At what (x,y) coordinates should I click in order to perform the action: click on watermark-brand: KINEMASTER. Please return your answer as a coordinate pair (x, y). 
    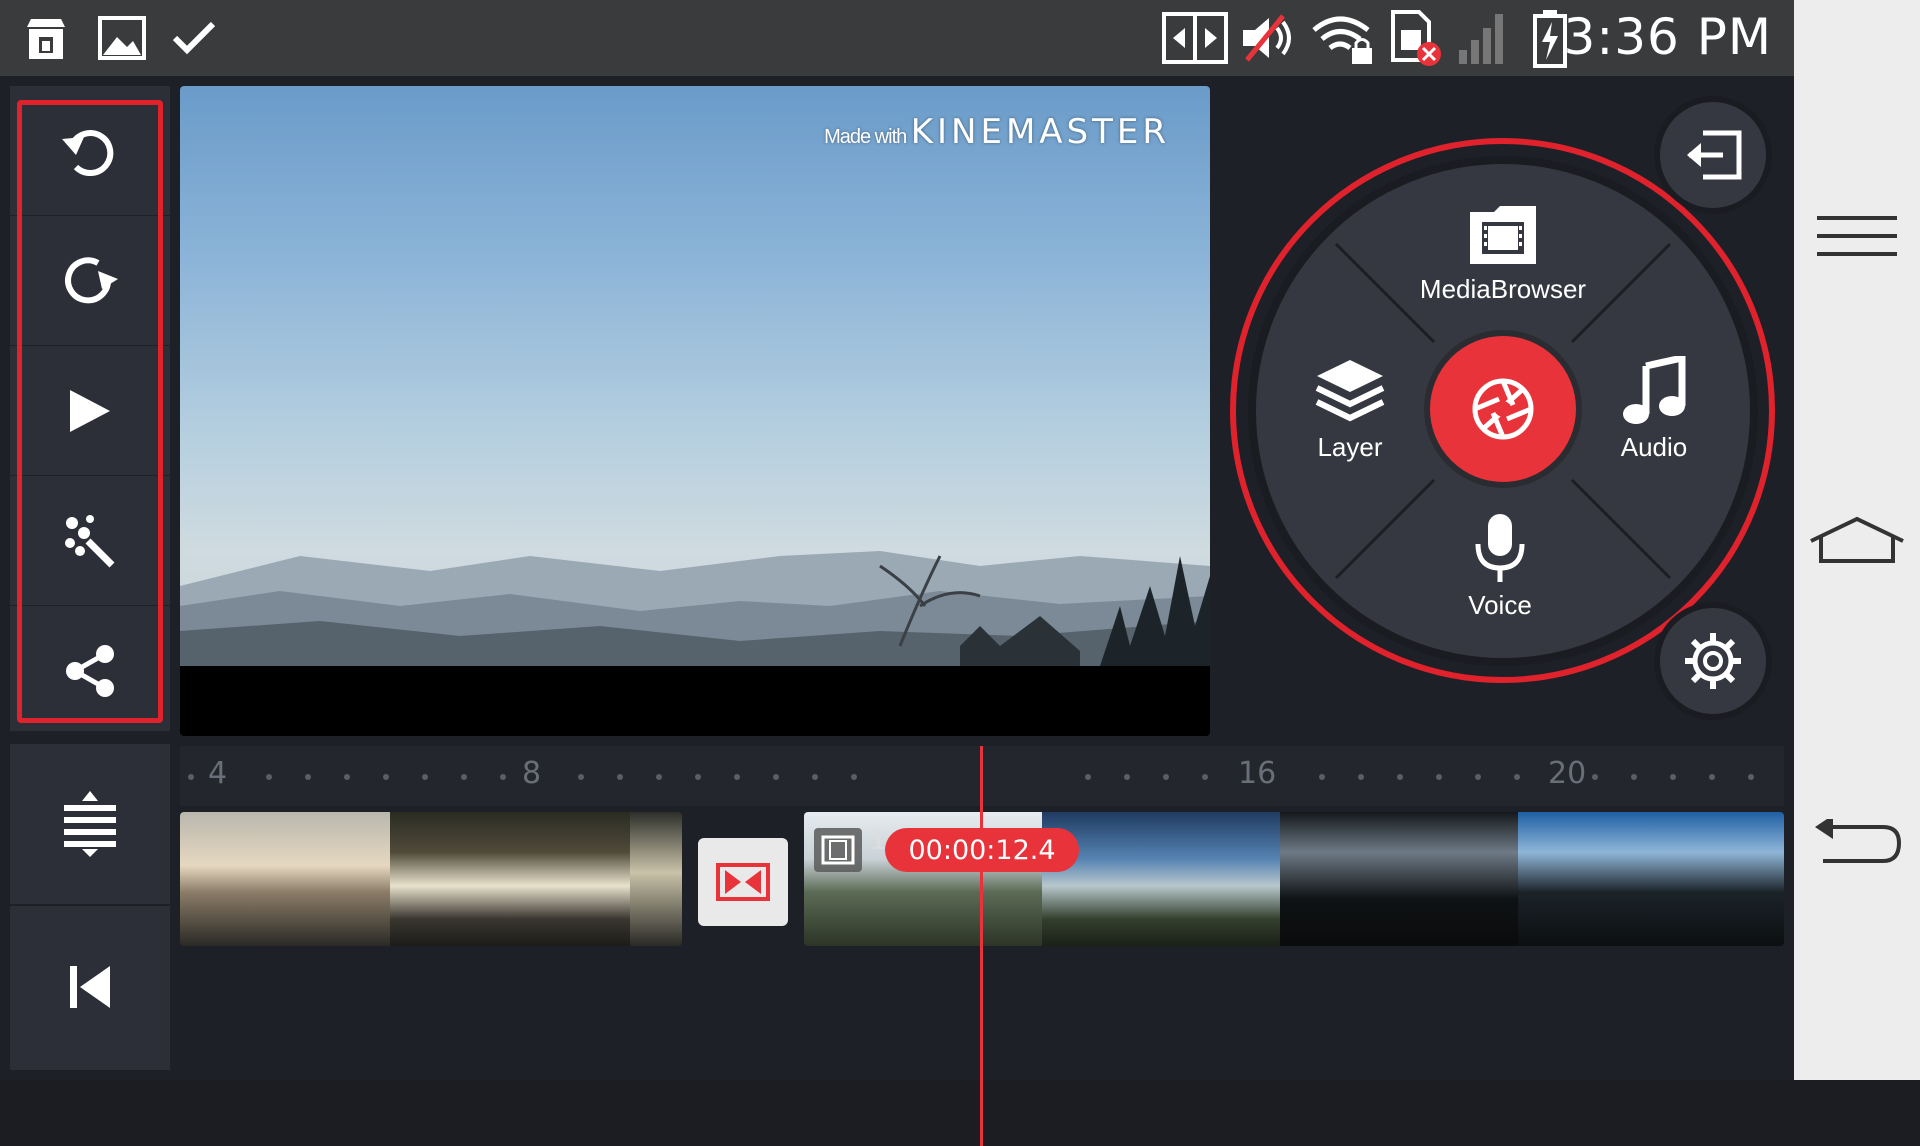
    Looking at the image, I should click on (1040, 132).